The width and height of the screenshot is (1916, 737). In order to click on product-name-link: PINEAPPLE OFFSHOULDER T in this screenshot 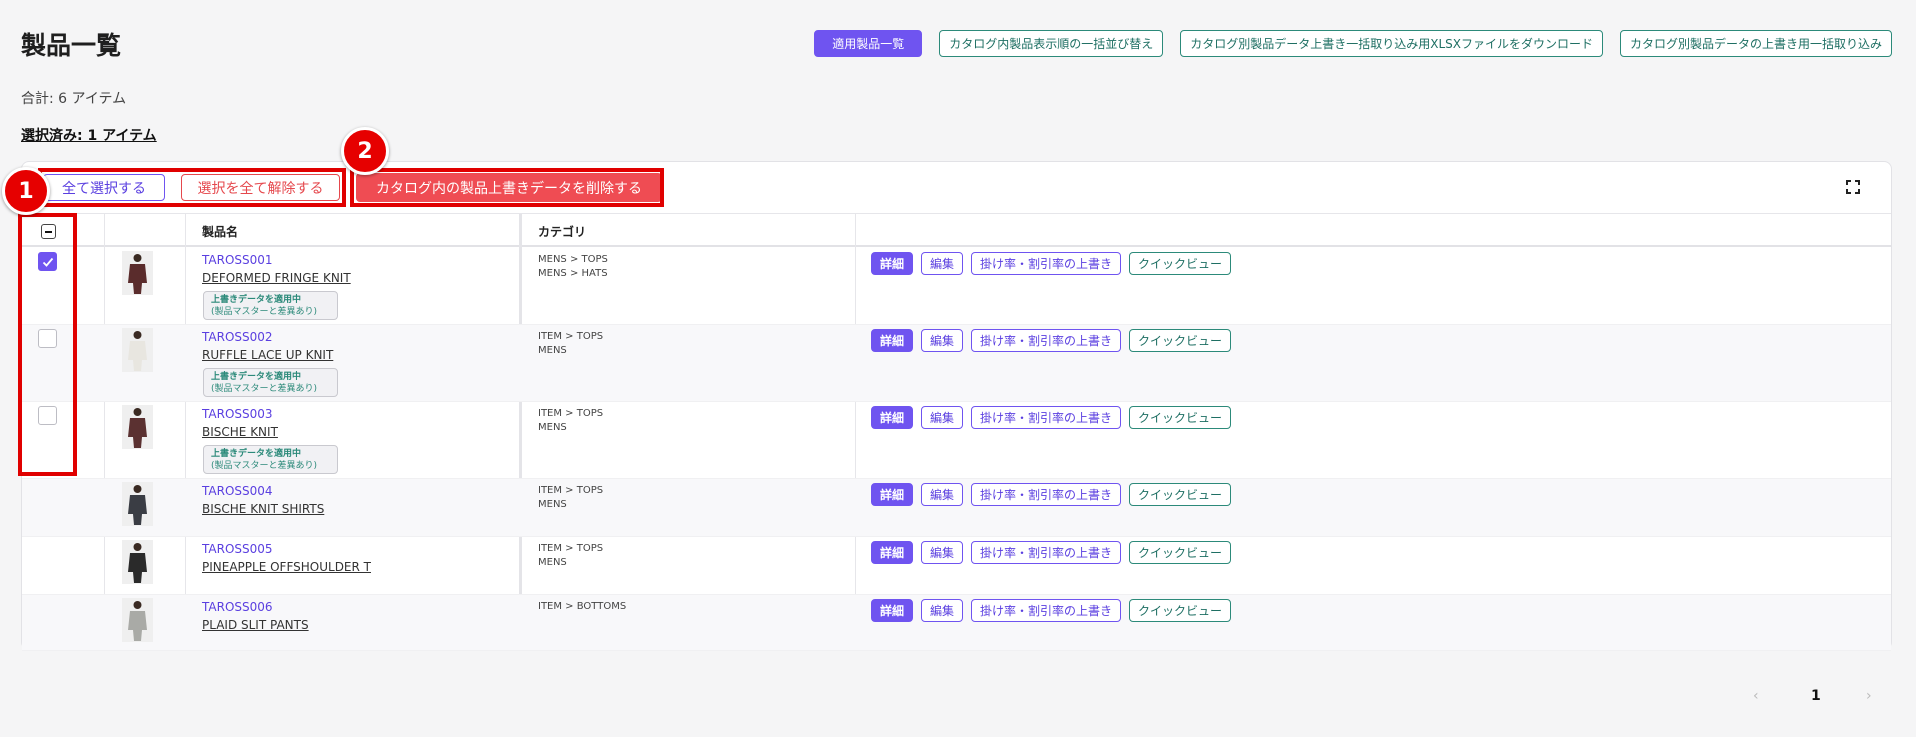, I will do `click(286, 567)`.